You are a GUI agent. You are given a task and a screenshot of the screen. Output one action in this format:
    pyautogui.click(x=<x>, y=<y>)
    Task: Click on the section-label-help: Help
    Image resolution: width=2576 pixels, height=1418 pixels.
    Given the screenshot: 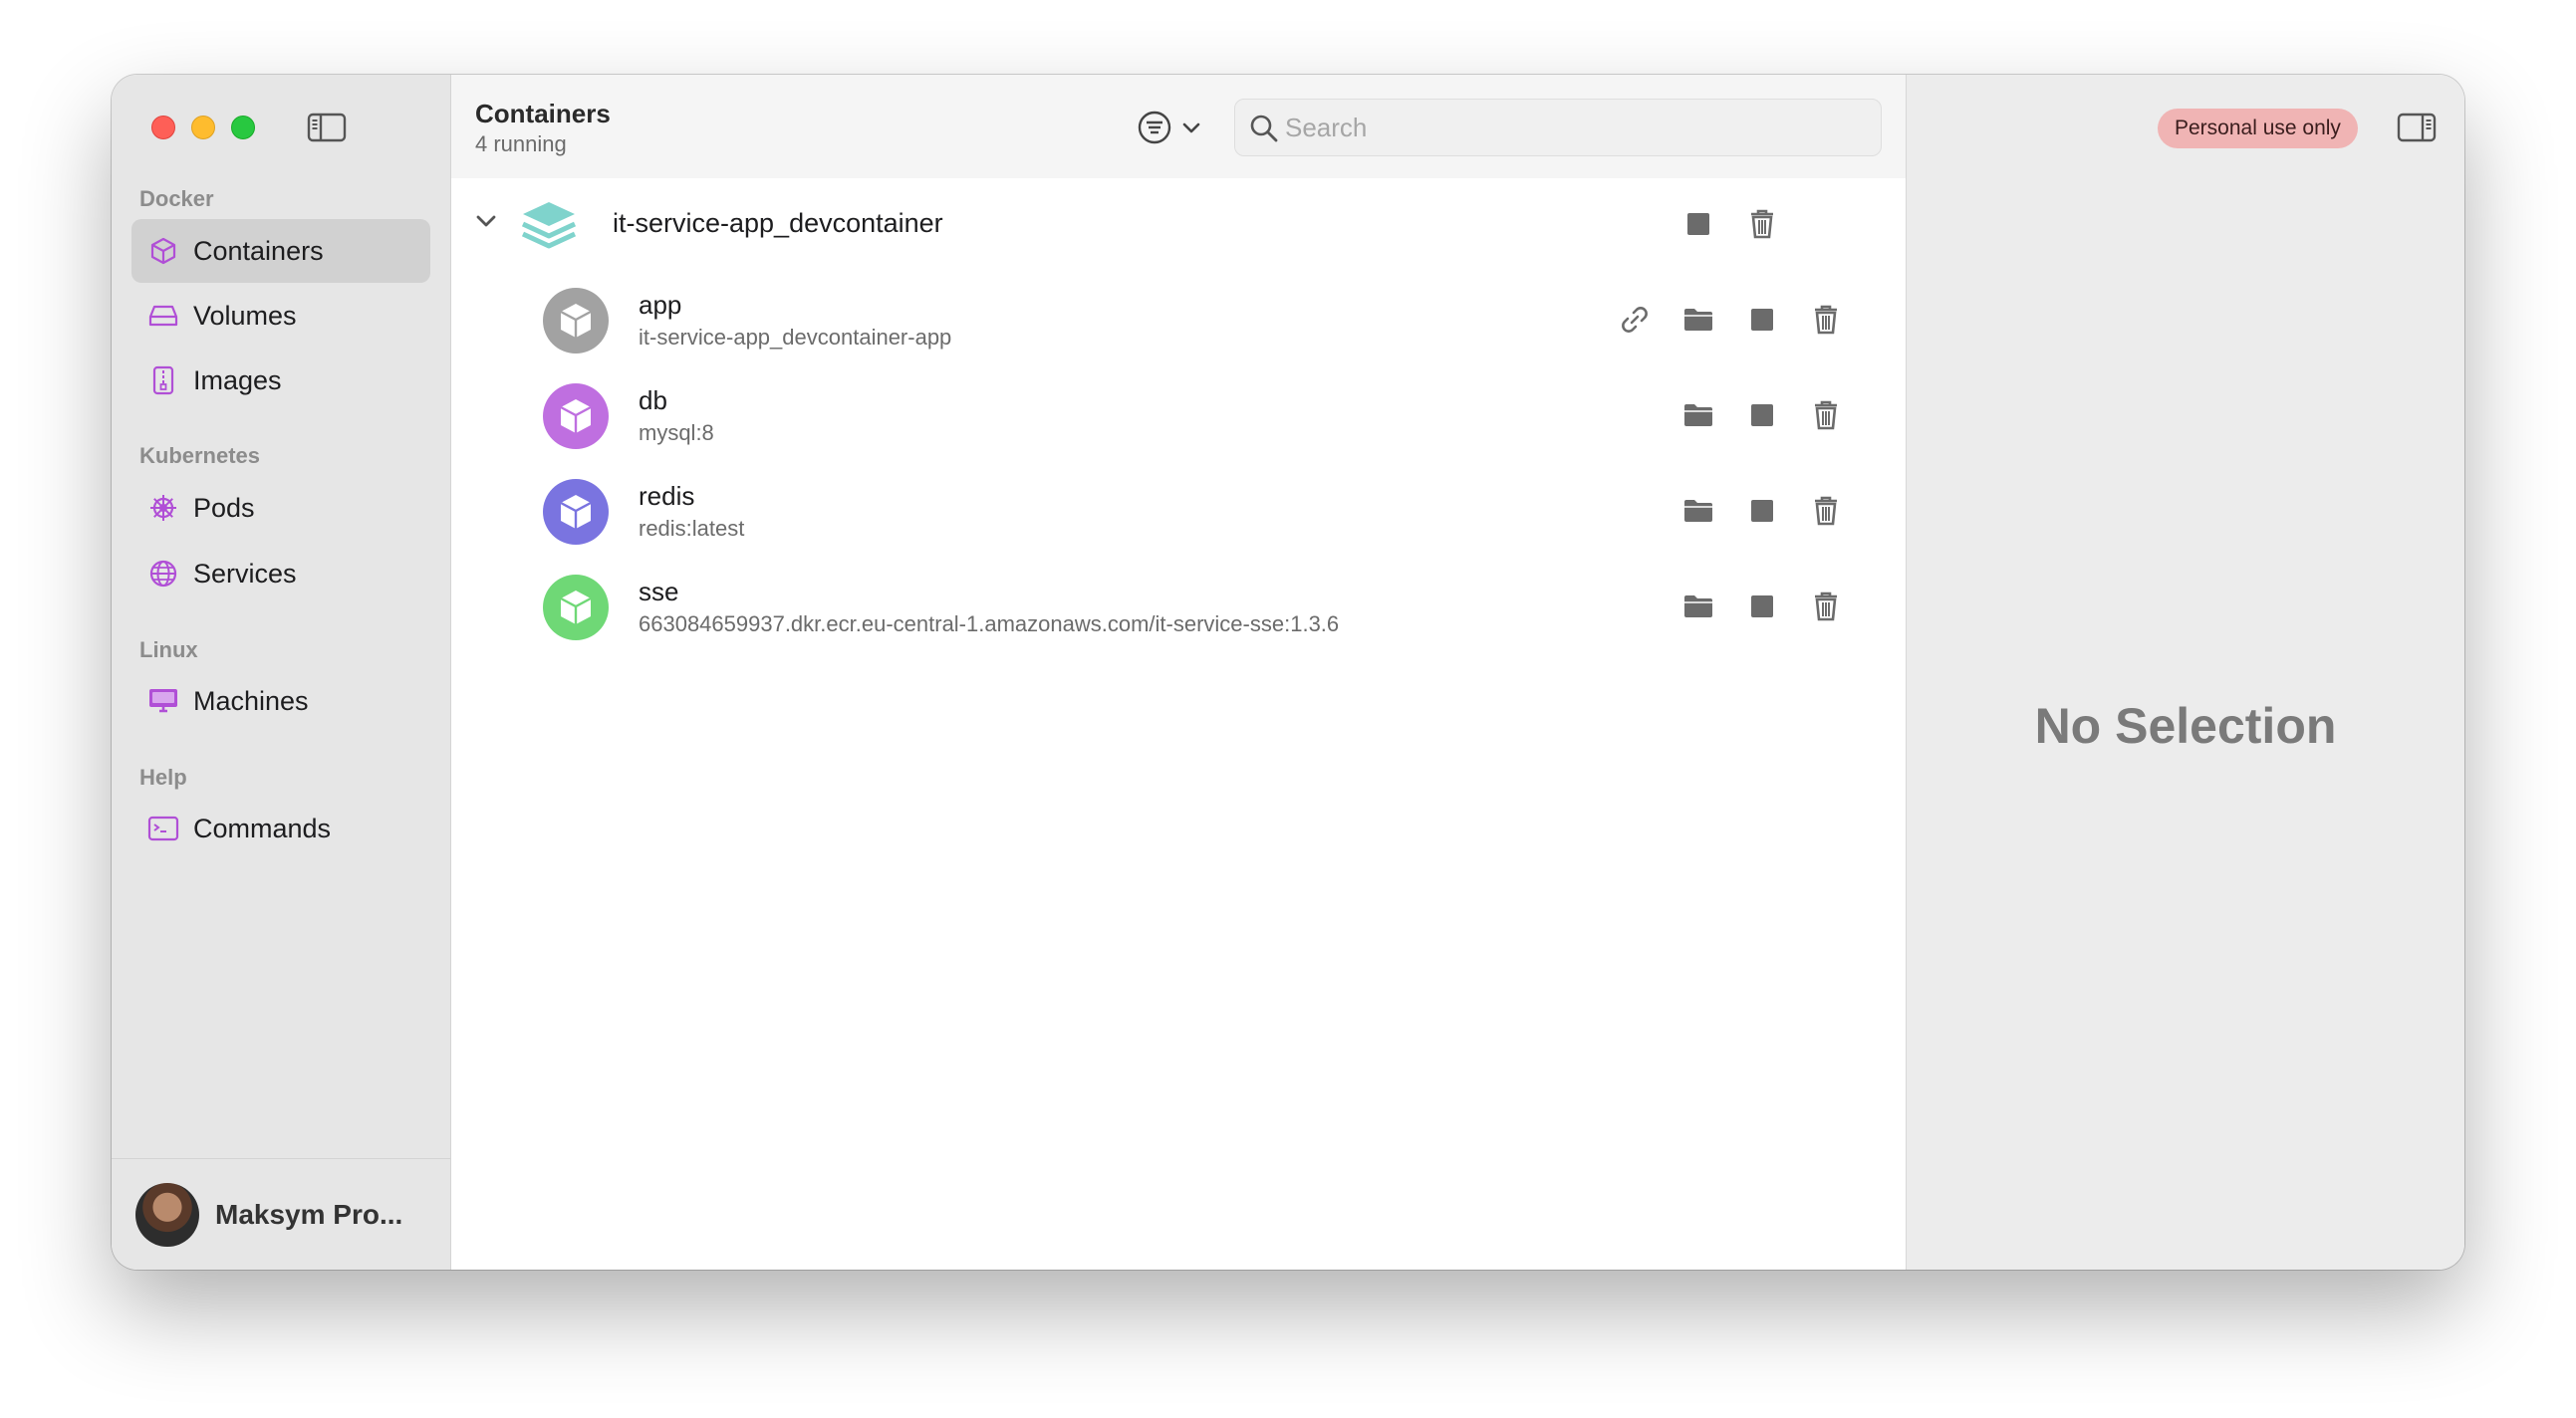 What is the action you would take?
    pyautogui.click(x=163, y=777)
    